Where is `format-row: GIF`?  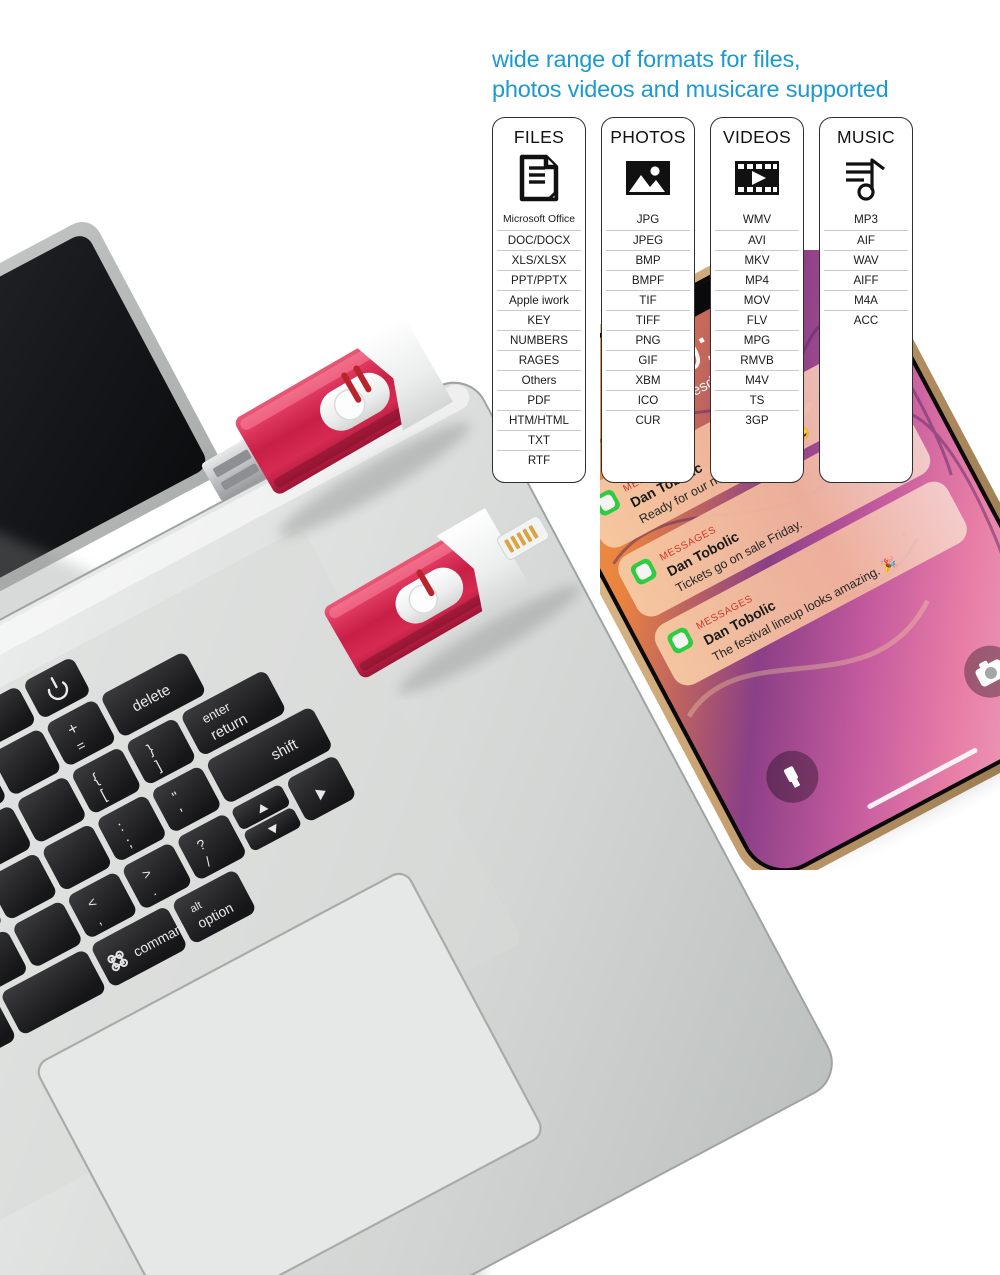 format-row: GIF is located at coordinates (648, 360).